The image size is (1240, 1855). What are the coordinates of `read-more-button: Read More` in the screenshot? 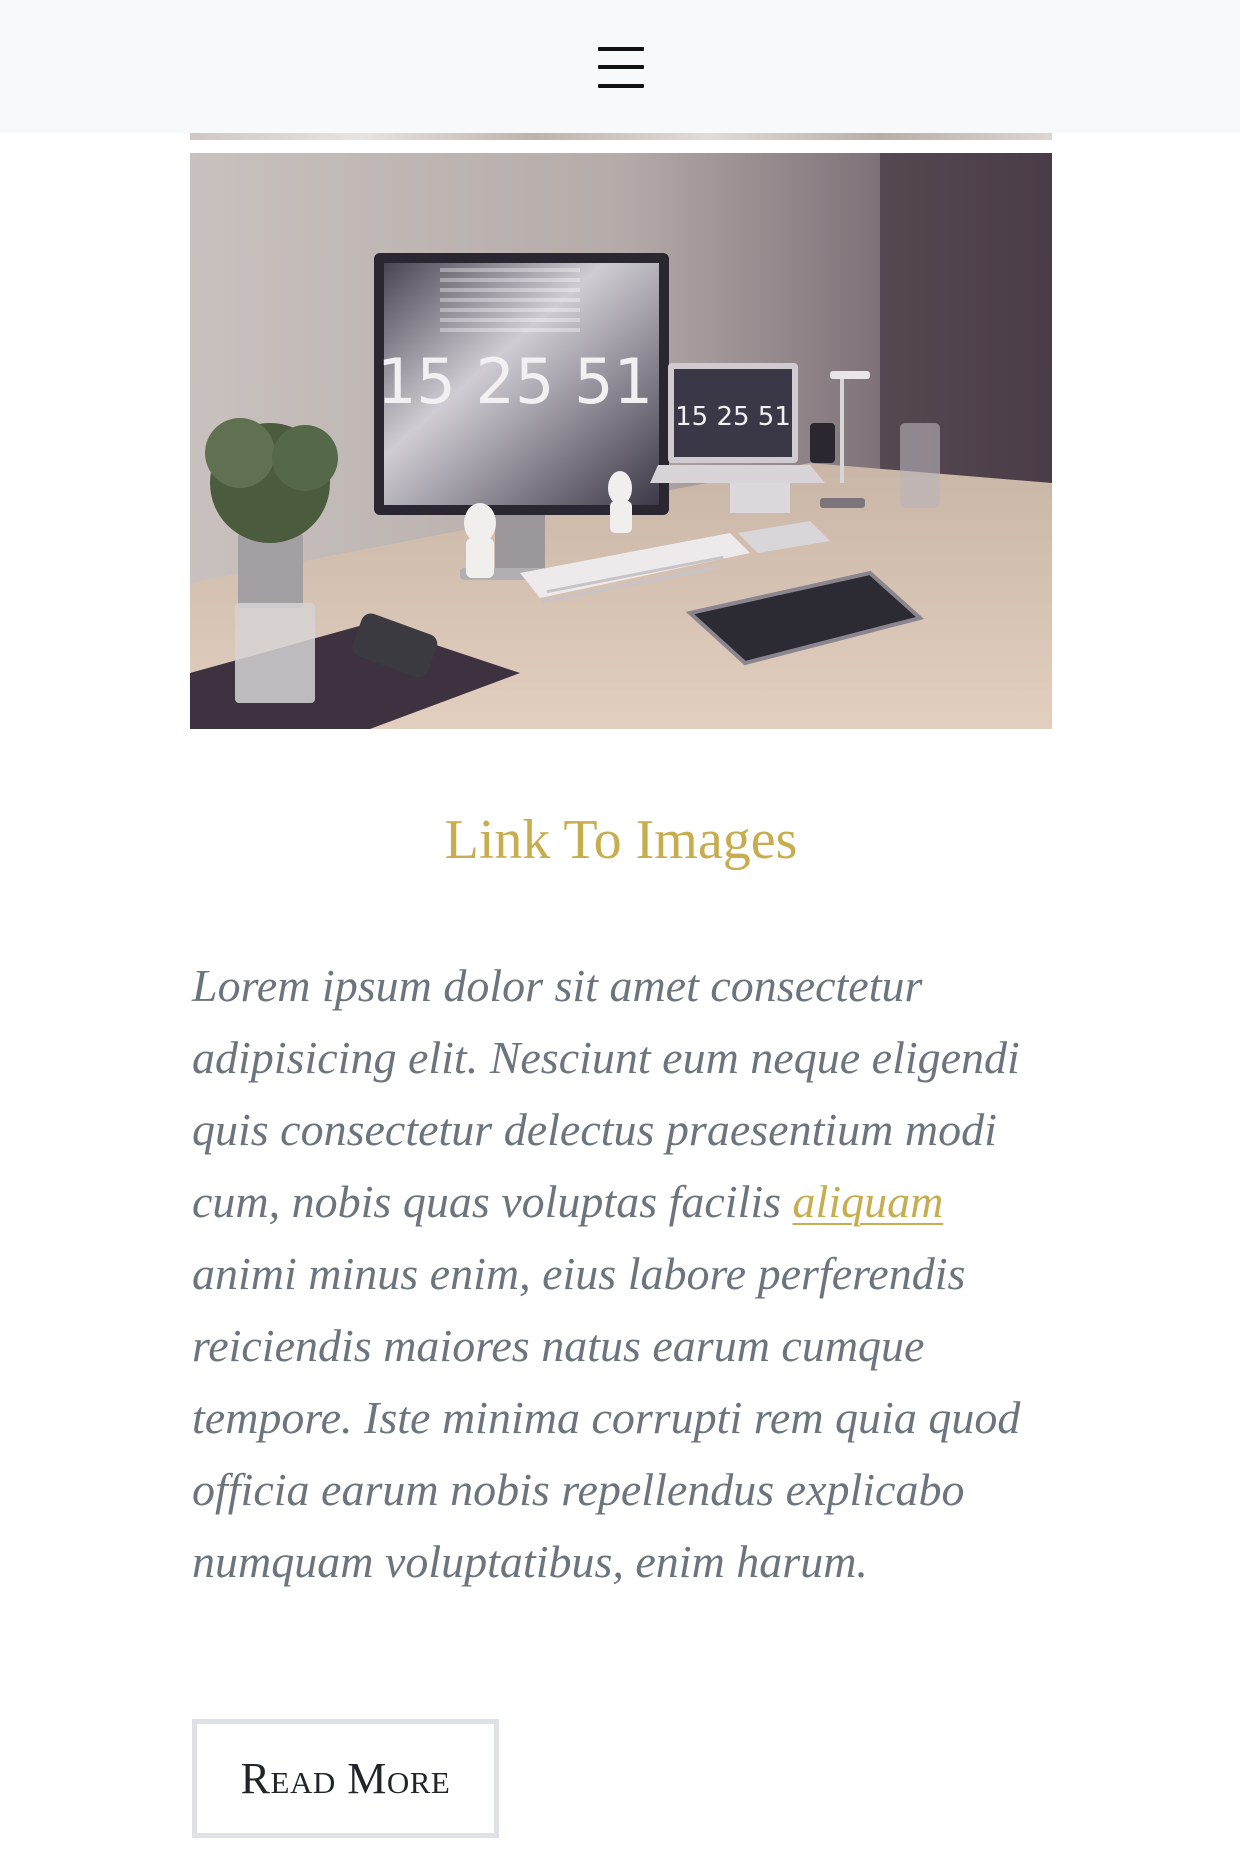 It's located at (345, 1778).